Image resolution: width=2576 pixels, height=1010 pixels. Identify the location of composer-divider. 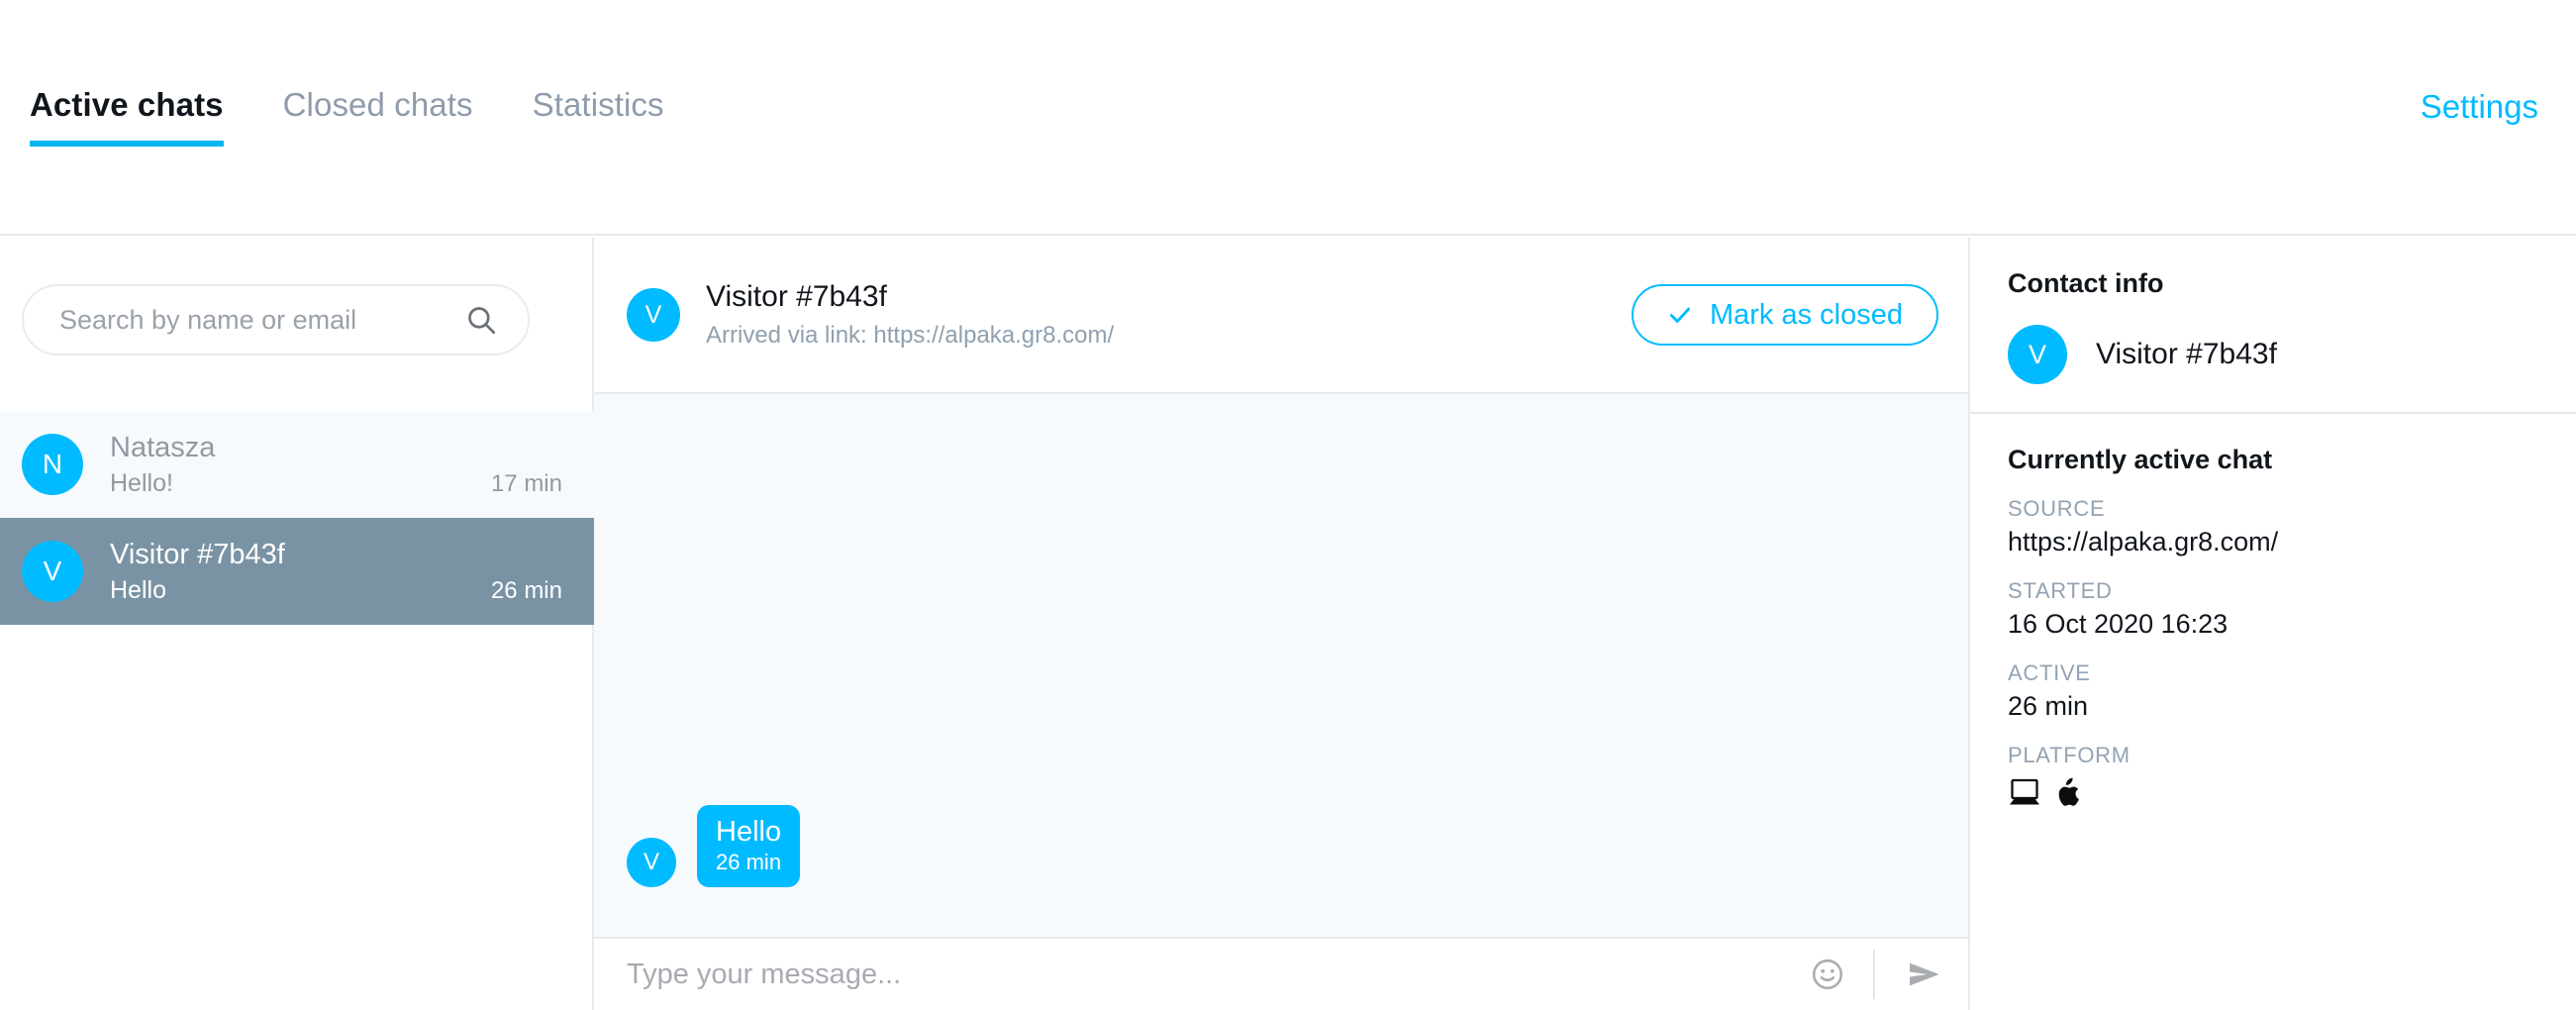
(1874, 975).